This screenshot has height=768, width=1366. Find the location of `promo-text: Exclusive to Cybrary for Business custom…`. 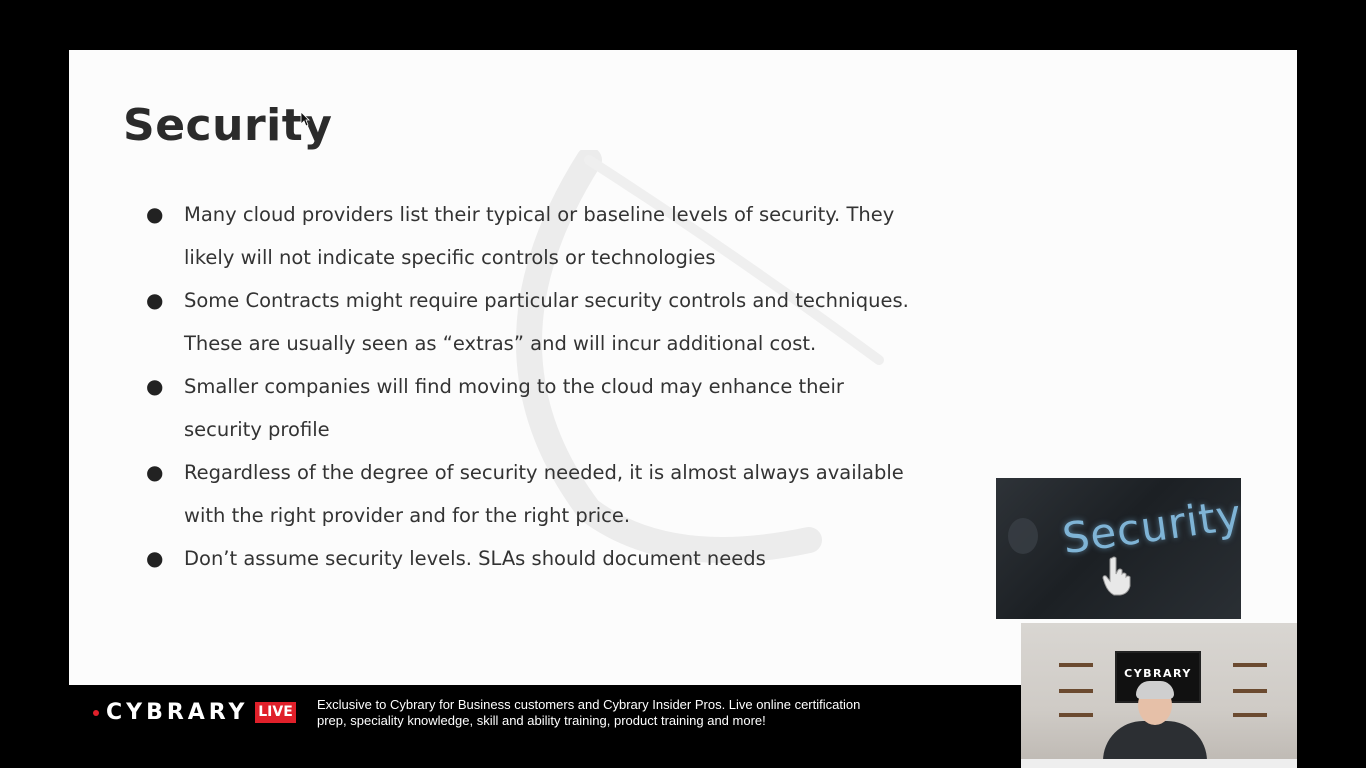

promo-text: Exclusive to Cybrary for Business custom… is located at coordinates (617, 713).